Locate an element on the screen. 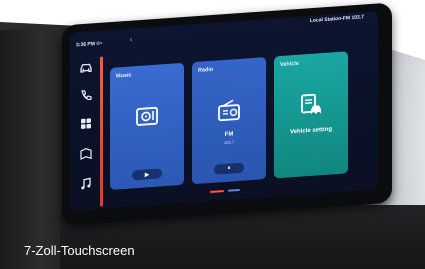 The height and width of the screenshot is (269, 425). radio-card-title: Radio is located at coordinates (206, 70).